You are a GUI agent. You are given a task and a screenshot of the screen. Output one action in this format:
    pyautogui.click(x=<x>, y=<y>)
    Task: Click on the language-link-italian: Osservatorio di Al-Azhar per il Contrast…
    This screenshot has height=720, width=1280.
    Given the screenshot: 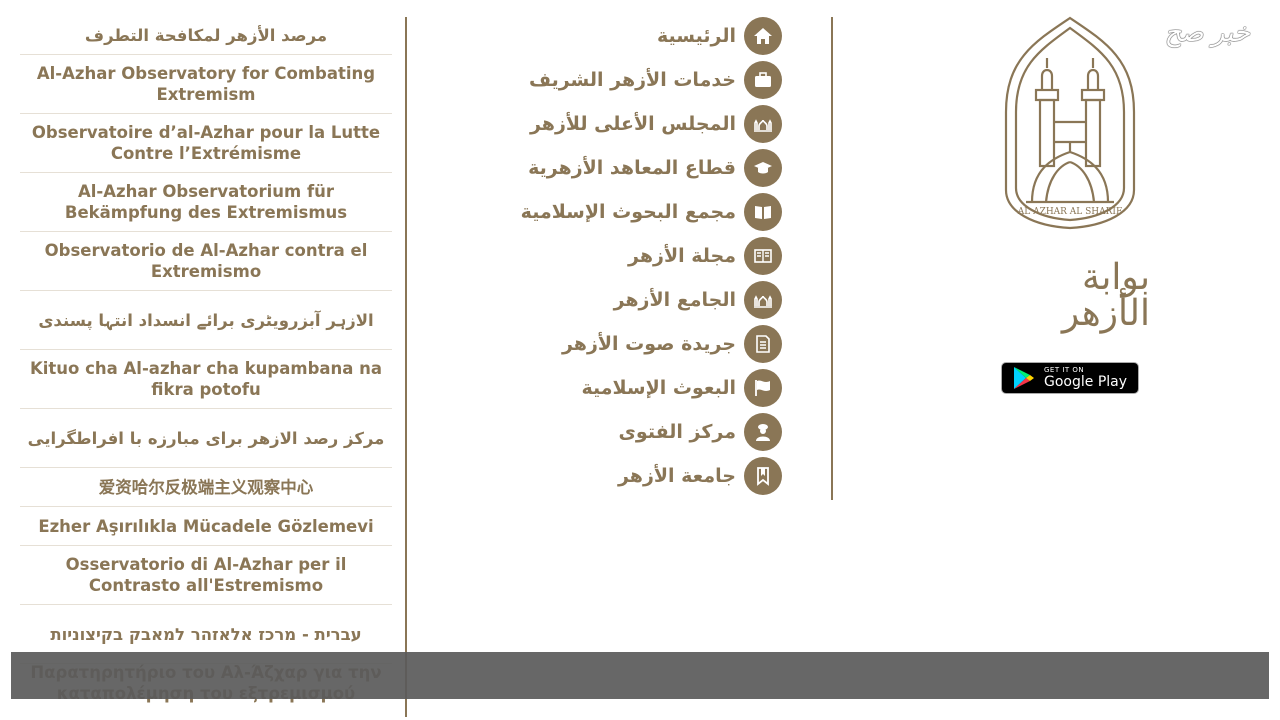 What is the action you would take?
    pyautogui.click(x=206, y=575)
    